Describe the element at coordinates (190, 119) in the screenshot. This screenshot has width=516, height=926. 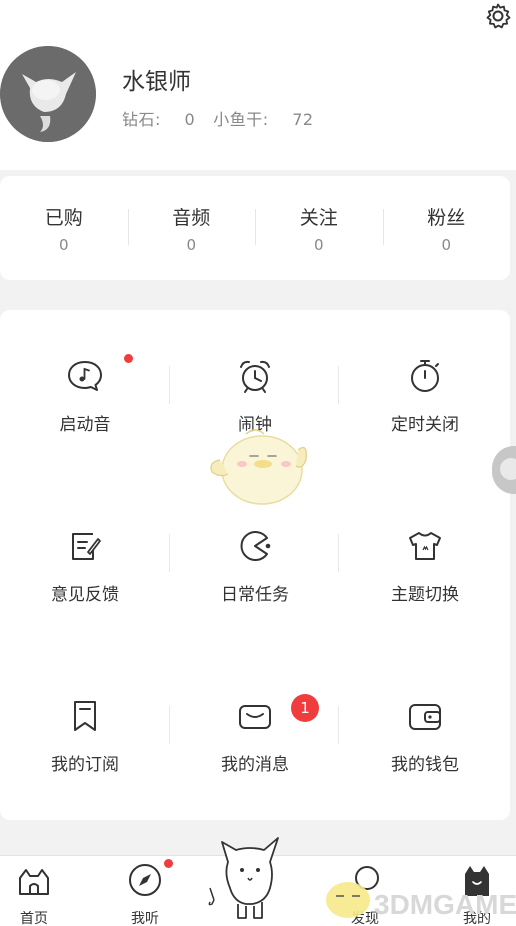
I see `diamond-value: 0` at that location.